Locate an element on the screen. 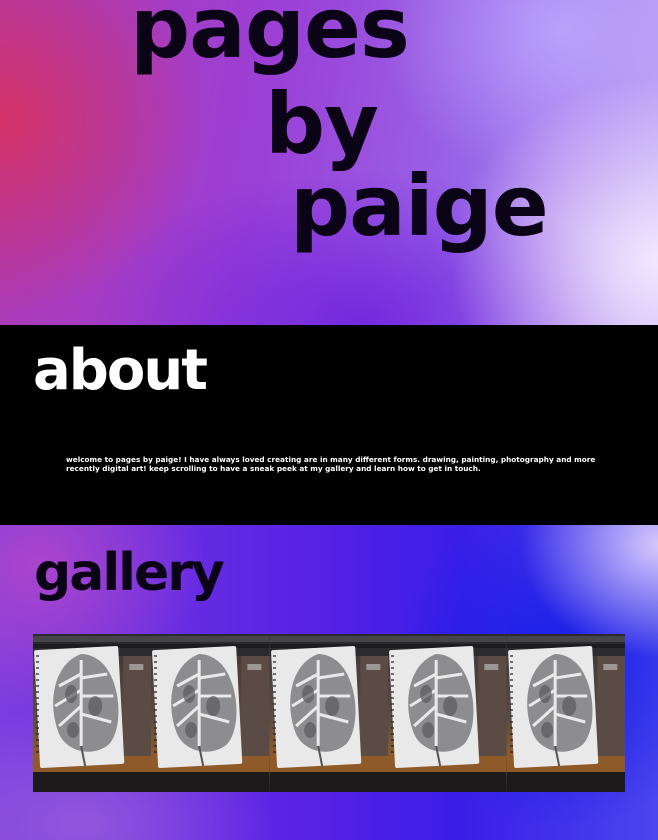 Image resolution: width=658 pixels, height=840 pixels. gallery-heading: gallery is located at coordinates (129, 573).